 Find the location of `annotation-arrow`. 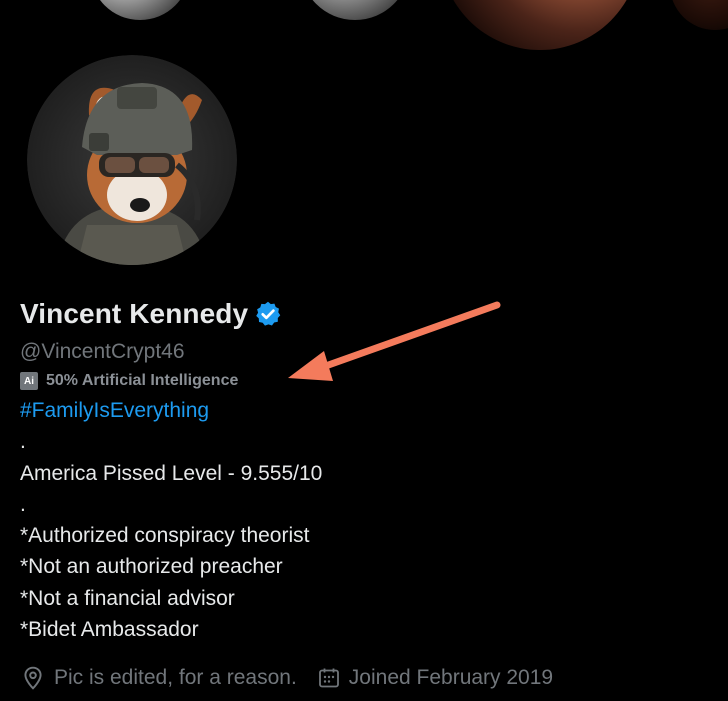

annotation-arrow is located at coordinates (394, 341).